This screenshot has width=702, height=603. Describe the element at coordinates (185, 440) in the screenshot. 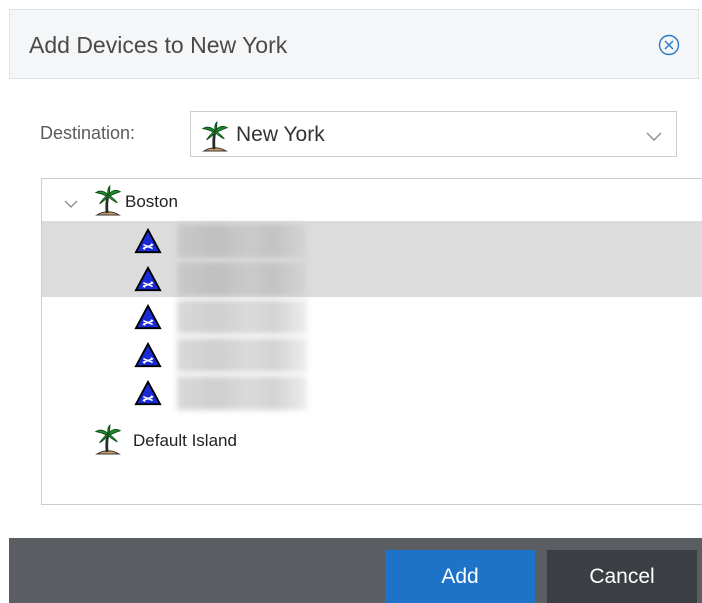

I see `tree-node-label: Default Island` at that location.